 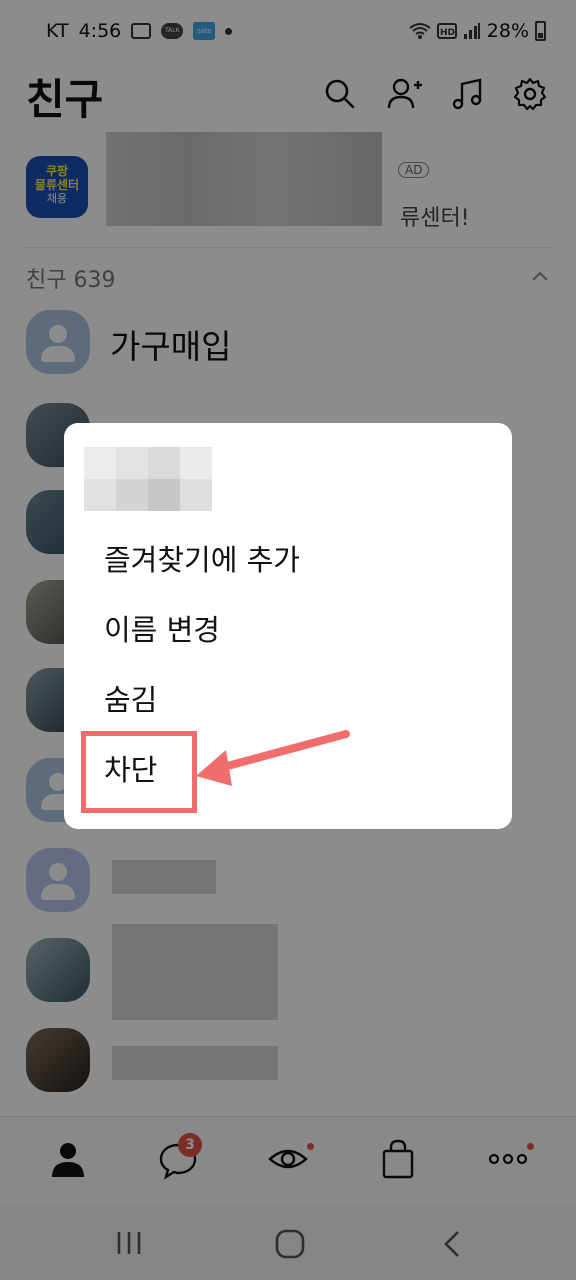 I want to click on hide-item: 숨김, so click(x=130, y=698).